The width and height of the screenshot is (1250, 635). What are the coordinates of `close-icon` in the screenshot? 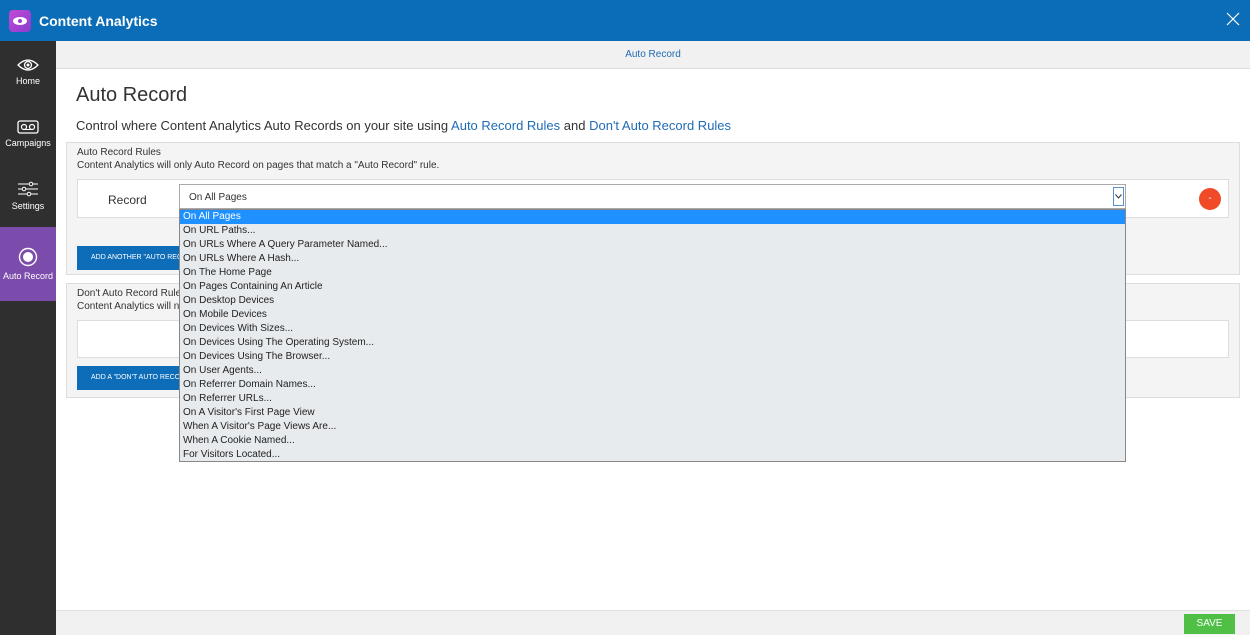 It's located at (1233, 19).